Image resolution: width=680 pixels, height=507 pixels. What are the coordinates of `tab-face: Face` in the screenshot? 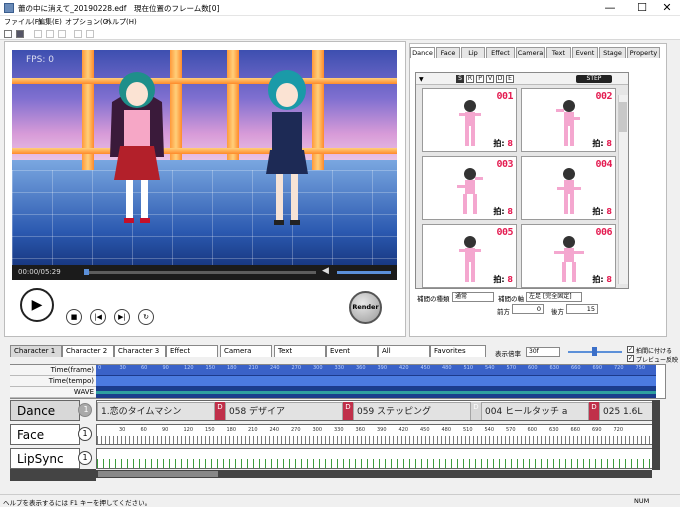 It's located at (448, 52).